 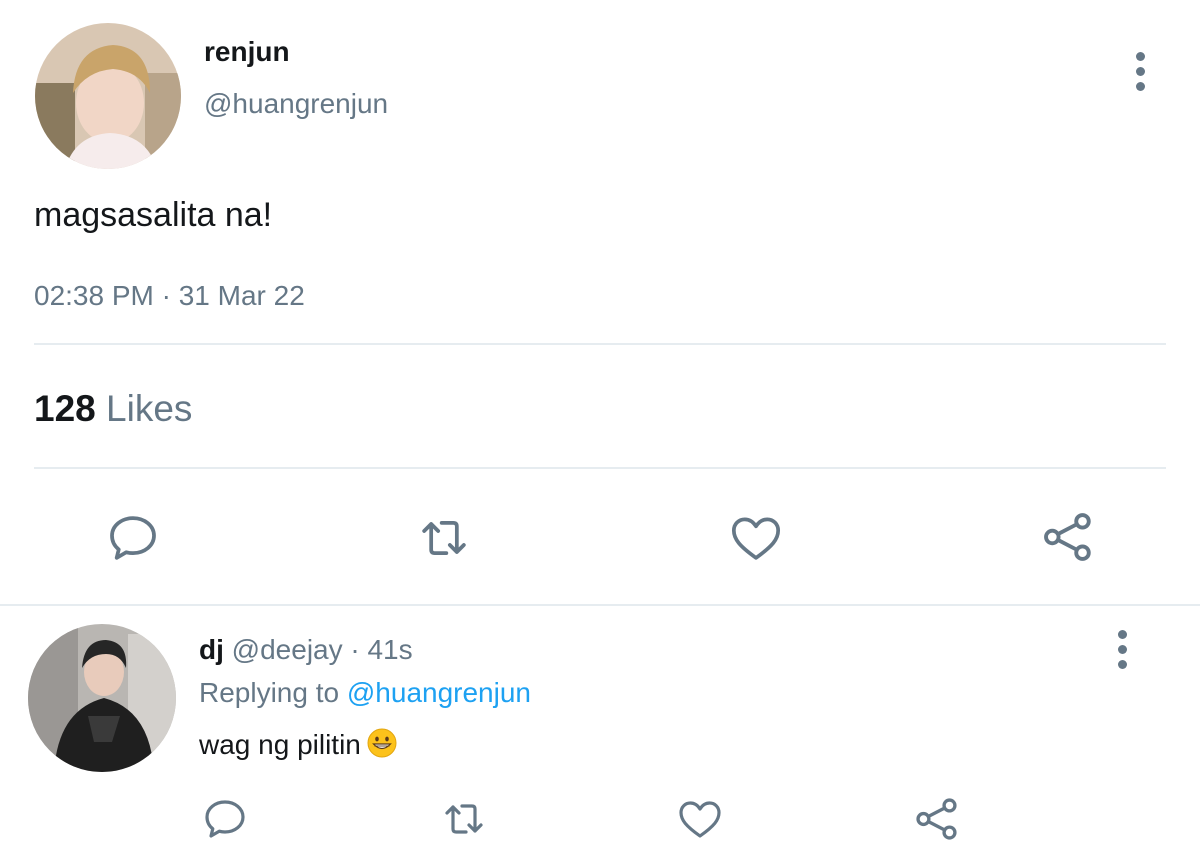 I want to click on reply-button, so click(x=133, y=538).